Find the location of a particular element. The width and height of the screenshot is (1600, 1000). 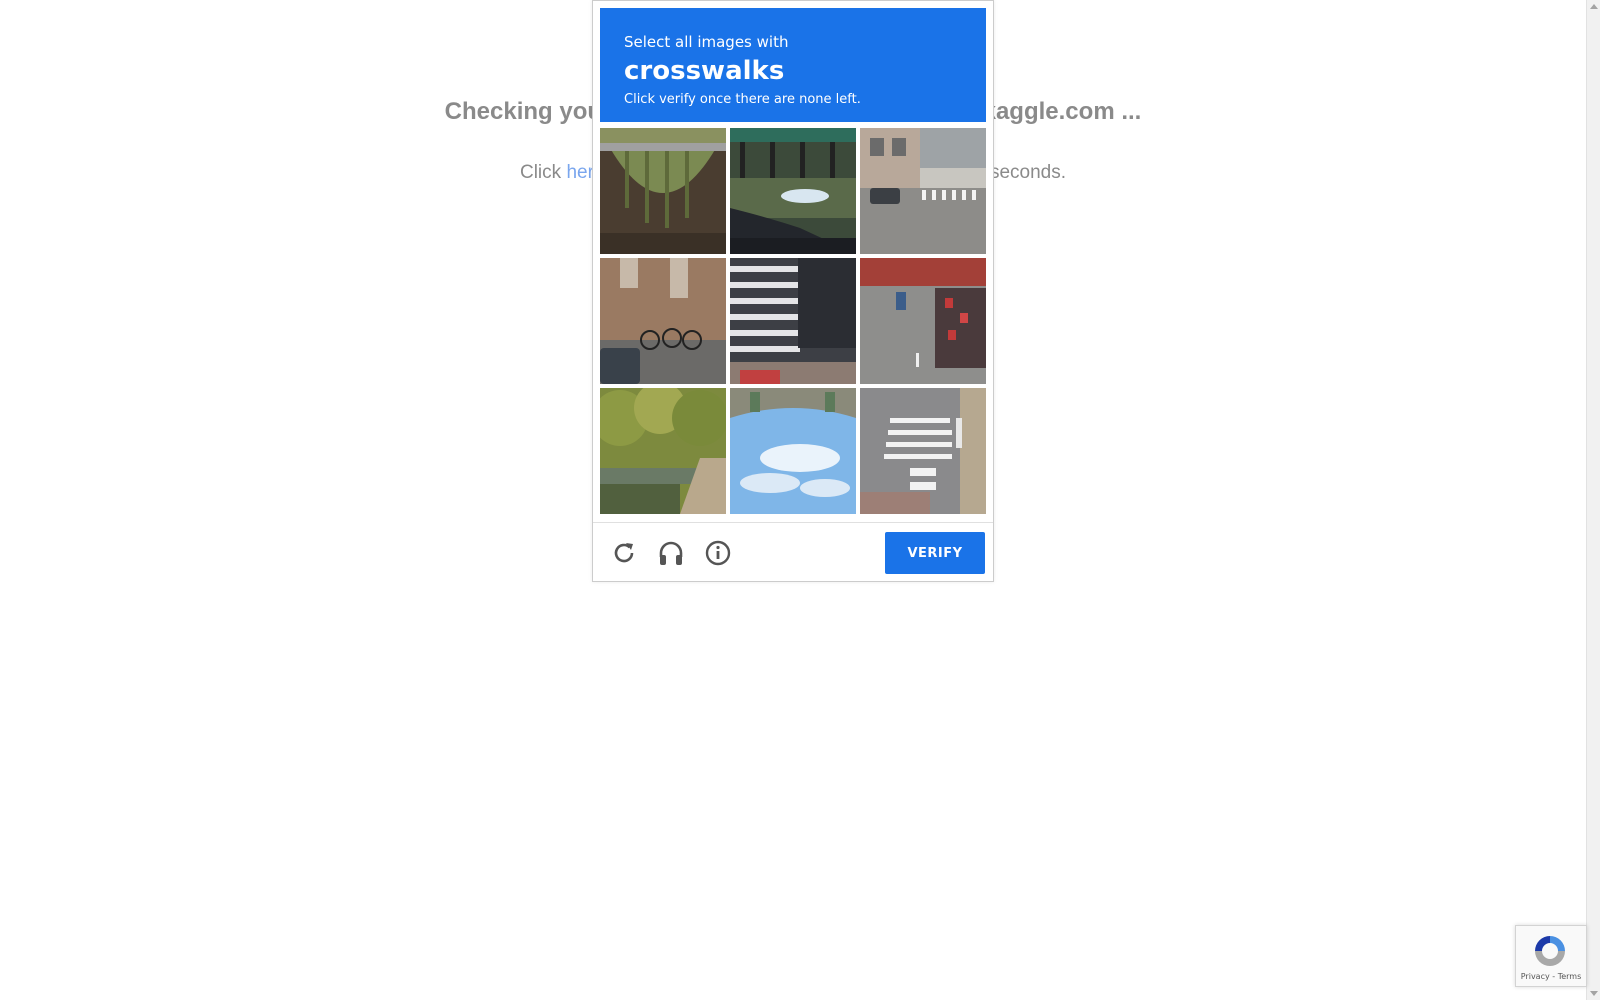

recaptcha-badge: Privacy - Terms is located at coordinates (1551, 956).